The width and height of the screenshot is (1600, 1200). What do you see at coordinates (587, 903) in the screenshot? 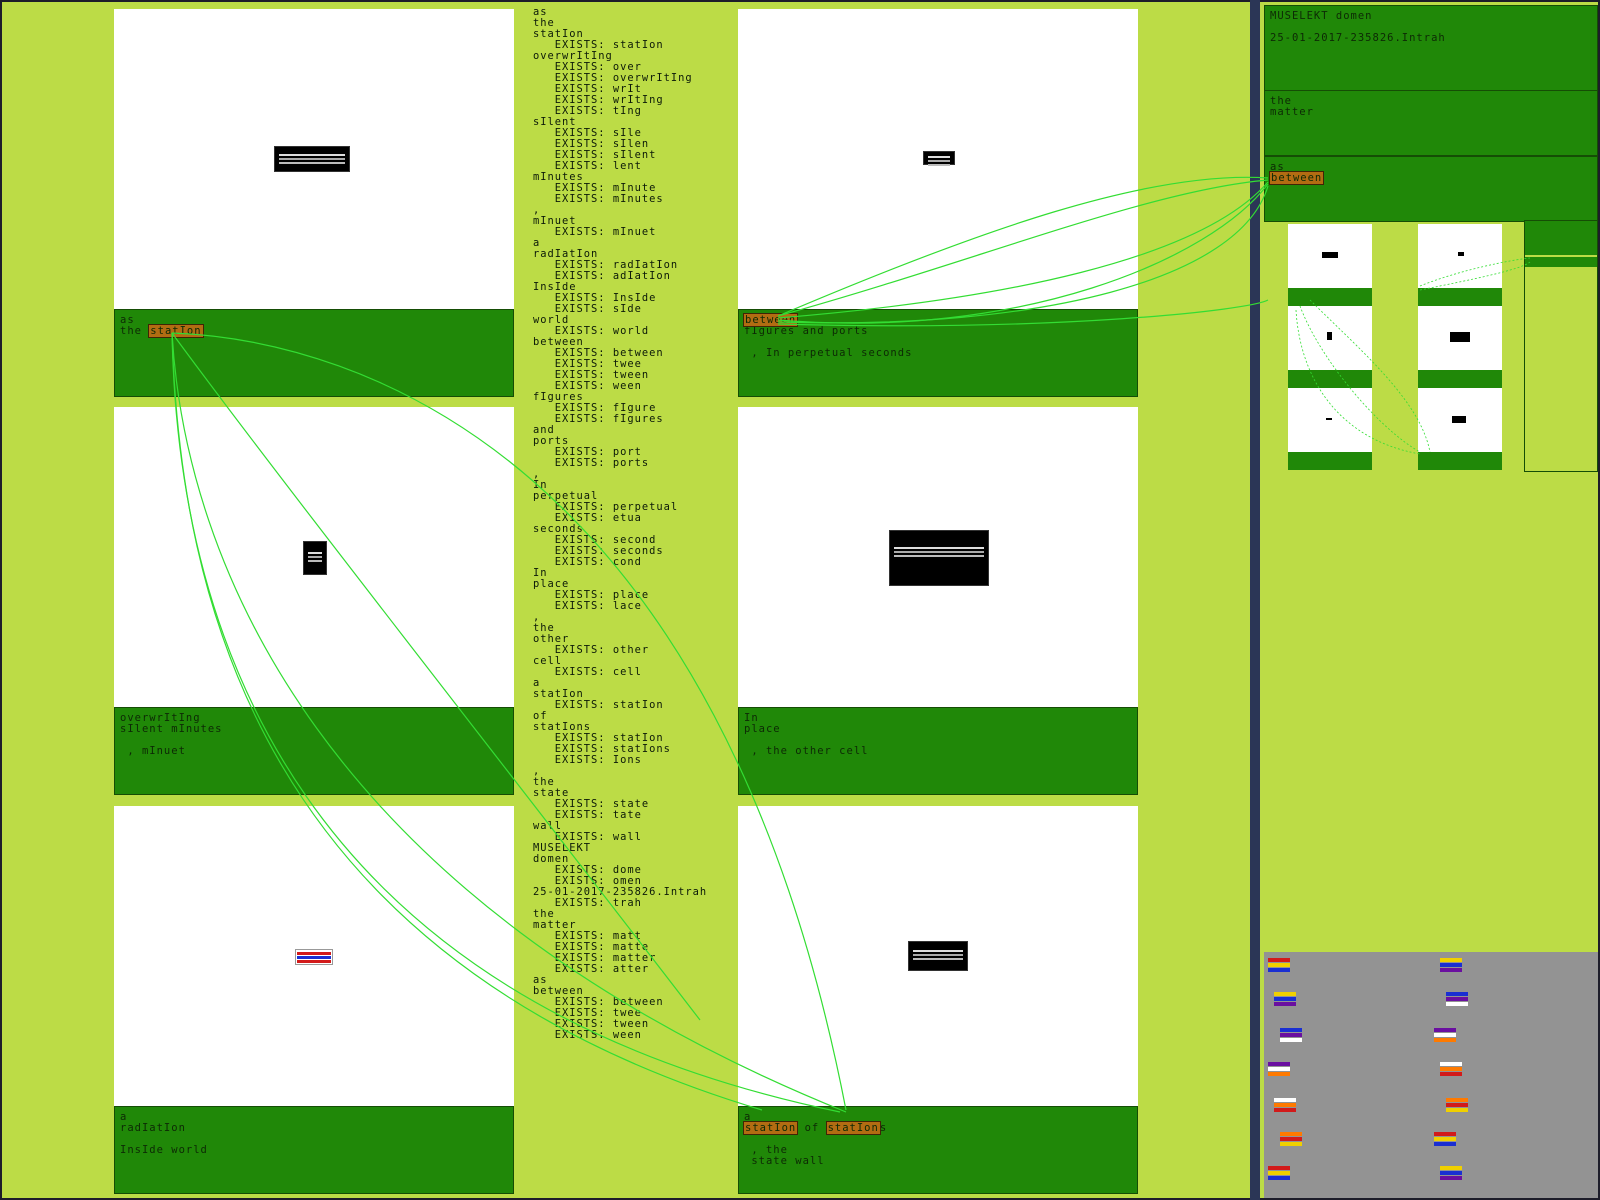
I see `word-list-line: EXISTS: trah` at bounding box center [587, 903].